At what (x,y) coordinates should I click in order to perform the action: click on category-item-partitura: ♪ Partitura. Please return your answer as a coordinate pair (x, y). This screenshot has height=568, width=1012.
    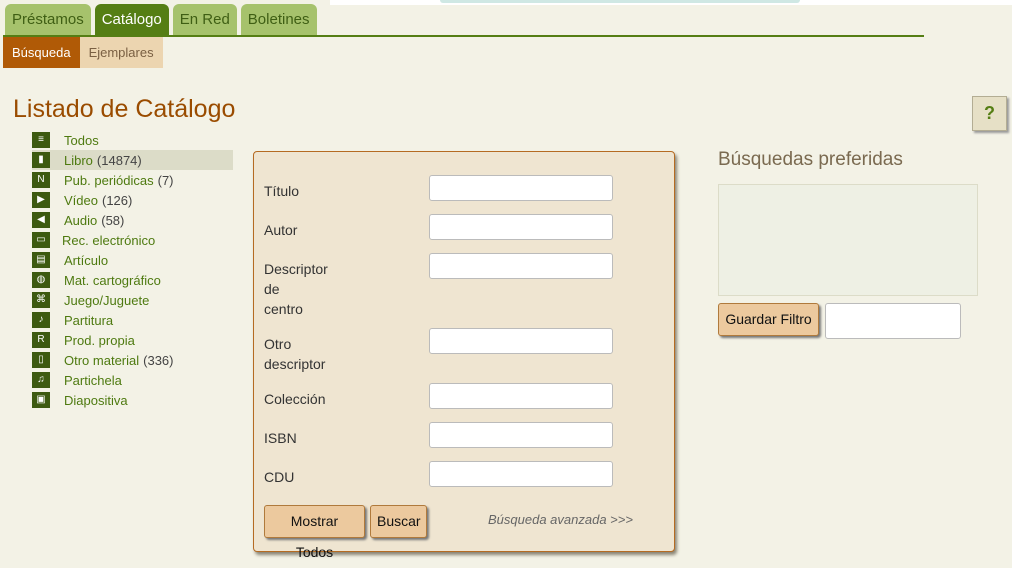
    Looking at the image, I should click on (132, 320).